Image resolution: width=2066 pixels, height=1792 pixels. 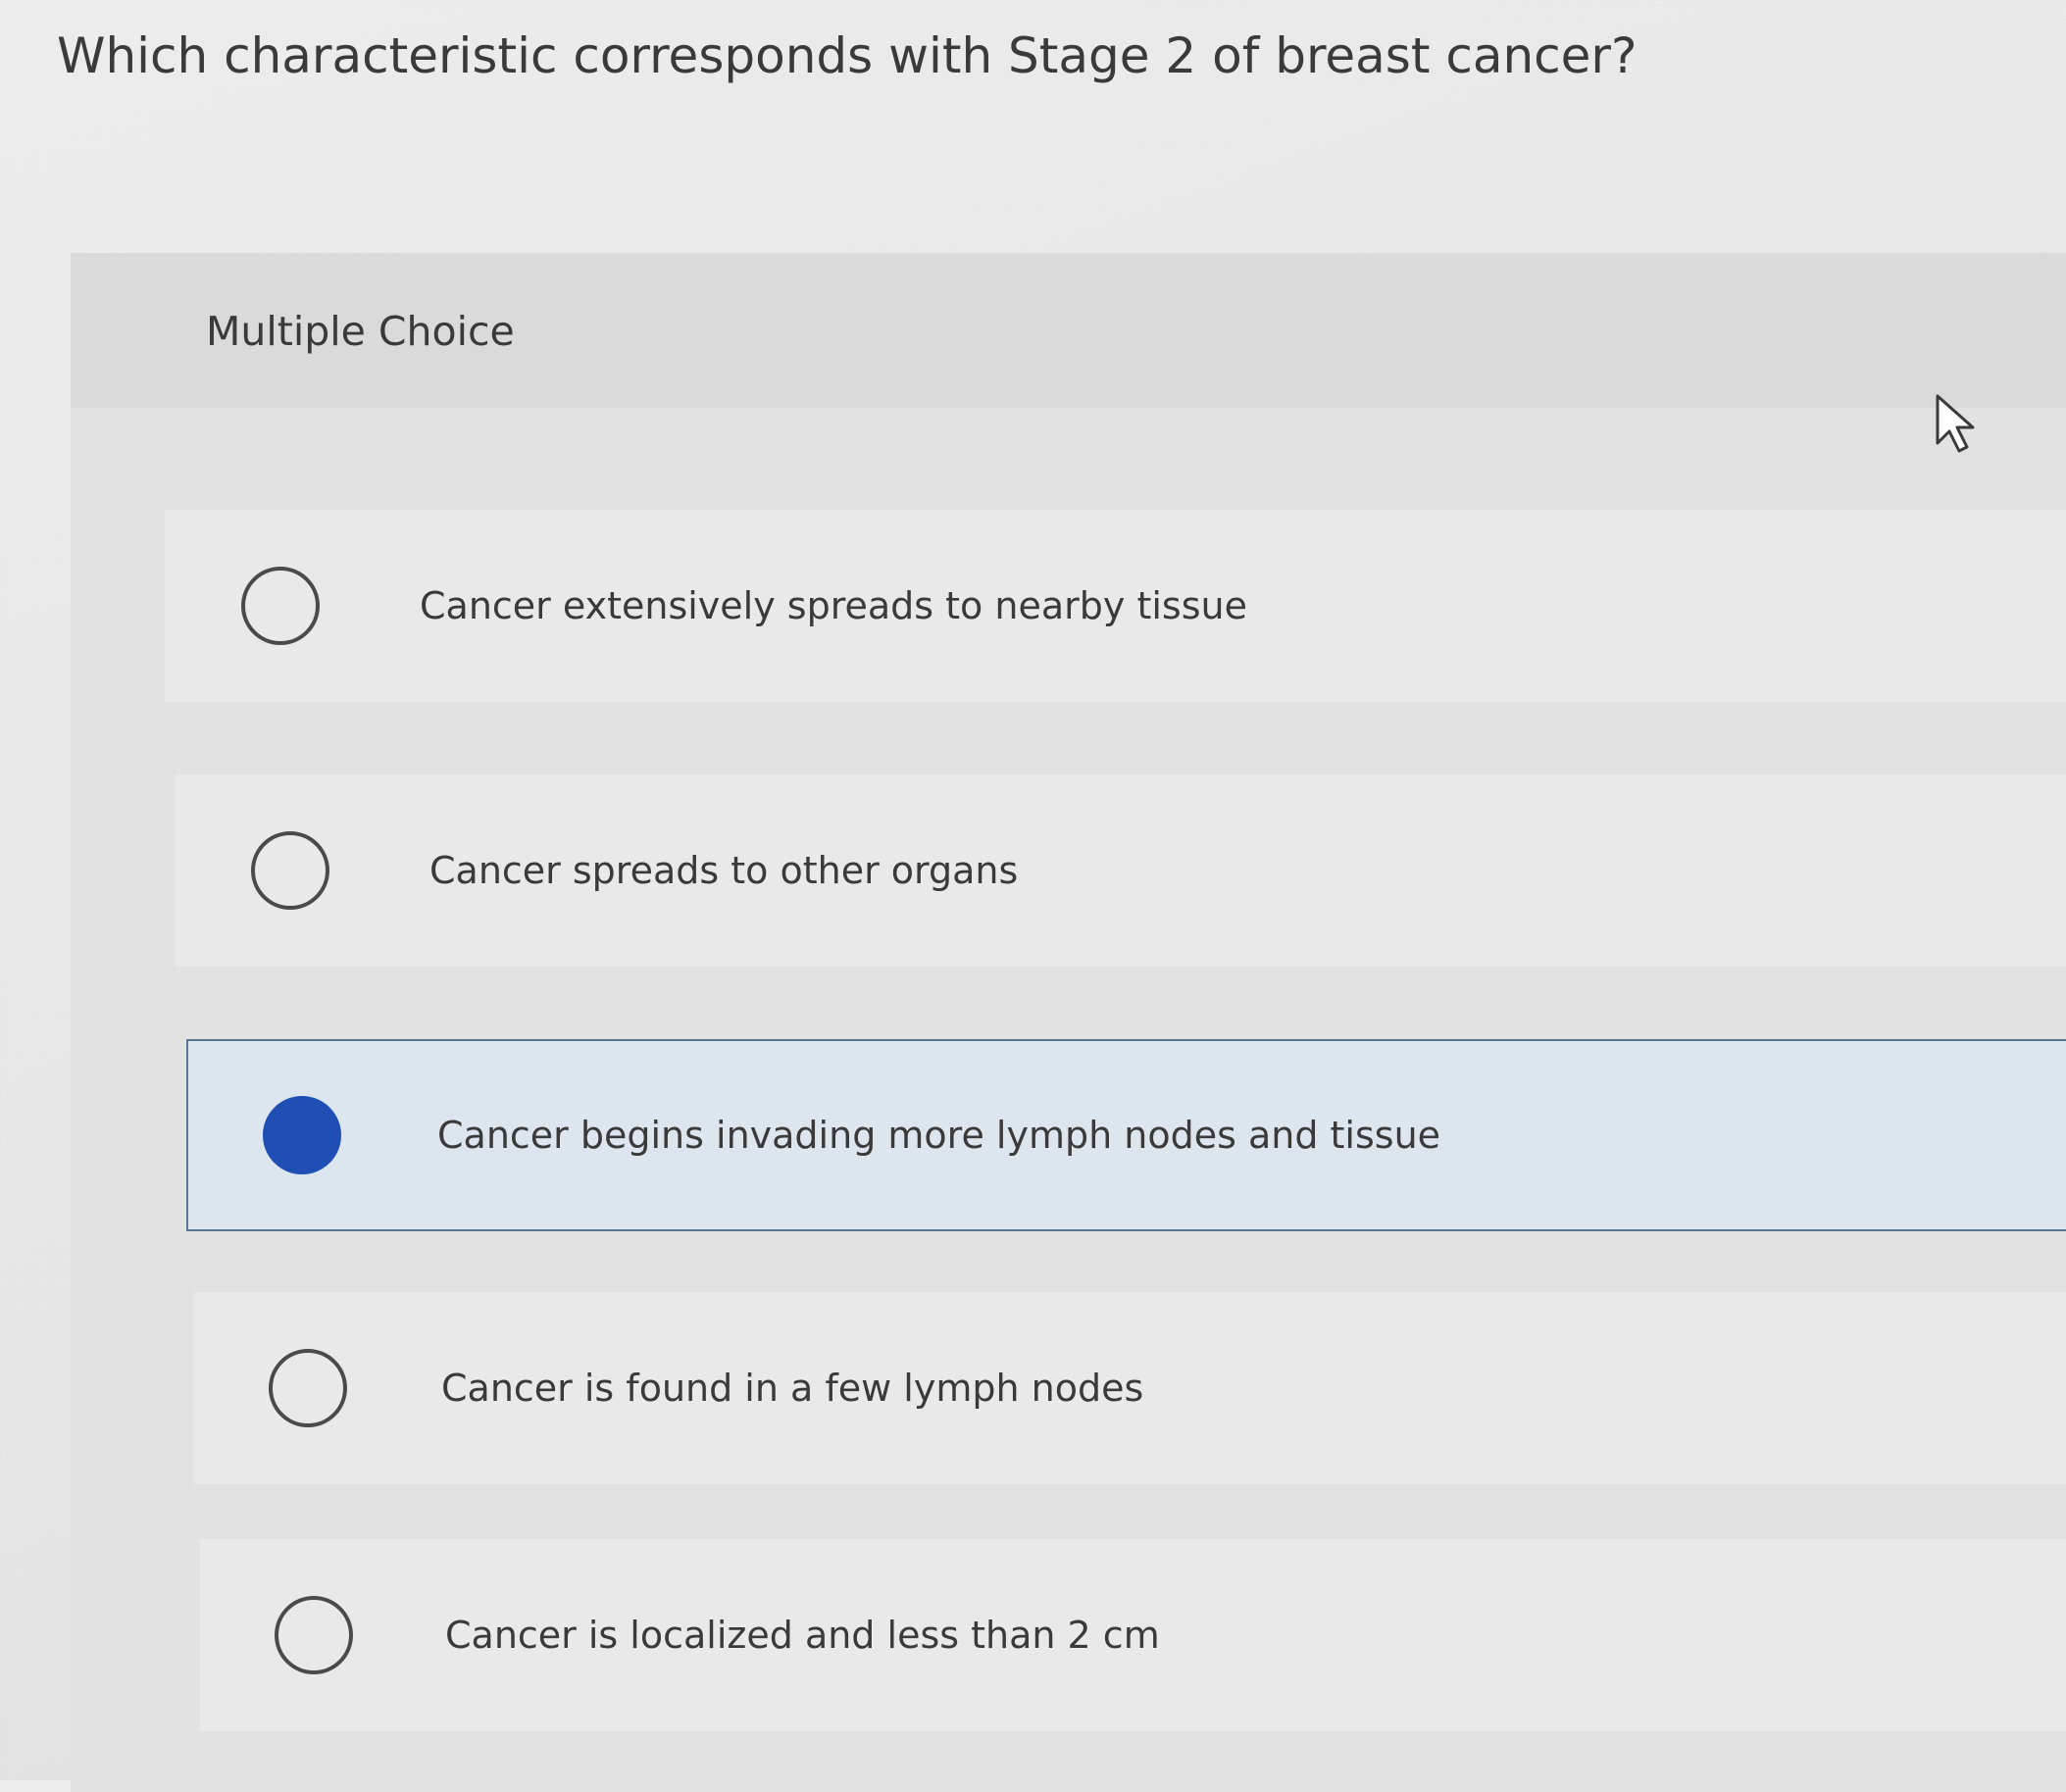 I want to click on mouse-pointer-icon, so click(x=1956, y=424).